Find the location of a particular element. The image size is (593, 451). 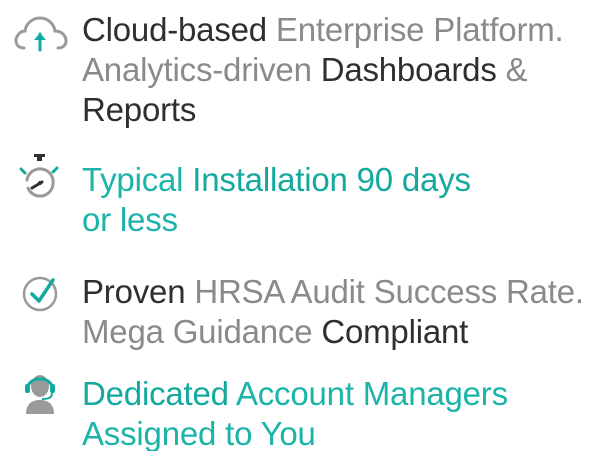

stopwatch-icon is located at coordinates (40, 177).